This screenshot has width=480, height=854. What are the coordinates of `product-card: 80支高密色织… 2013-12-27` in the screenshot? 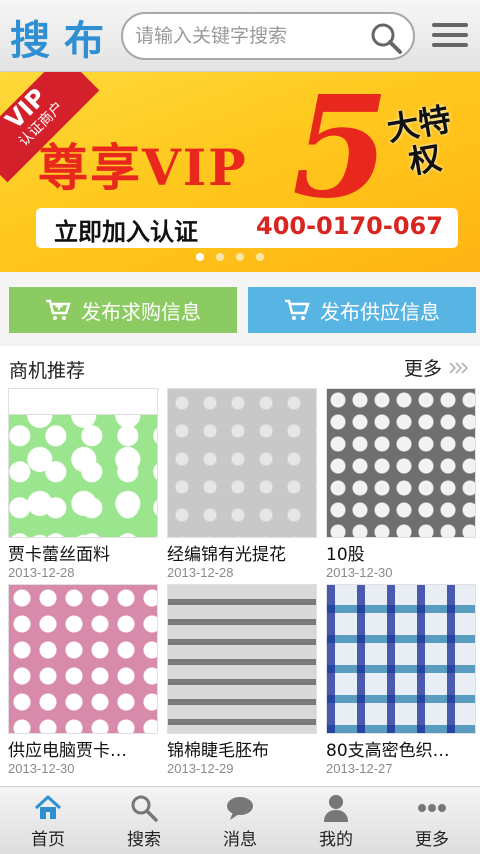 It's located at (401, 680).